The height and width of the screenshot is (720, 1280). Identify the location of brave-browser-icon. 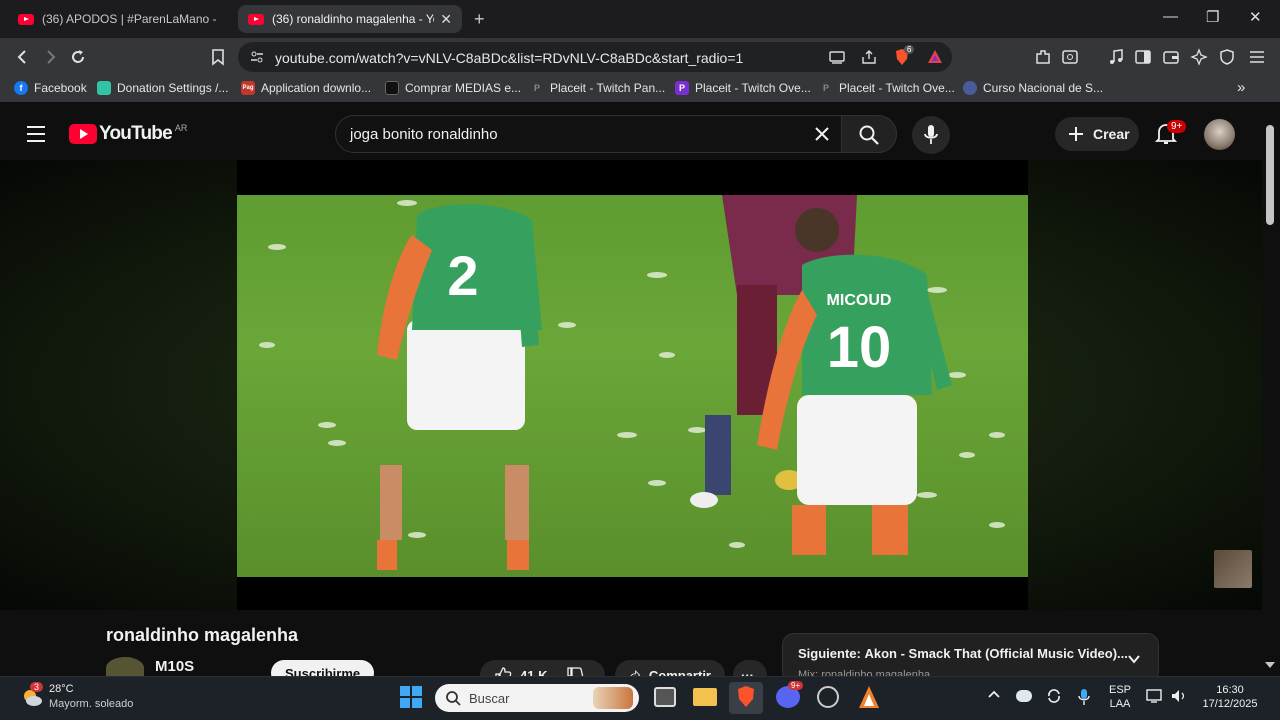
(746, 697).